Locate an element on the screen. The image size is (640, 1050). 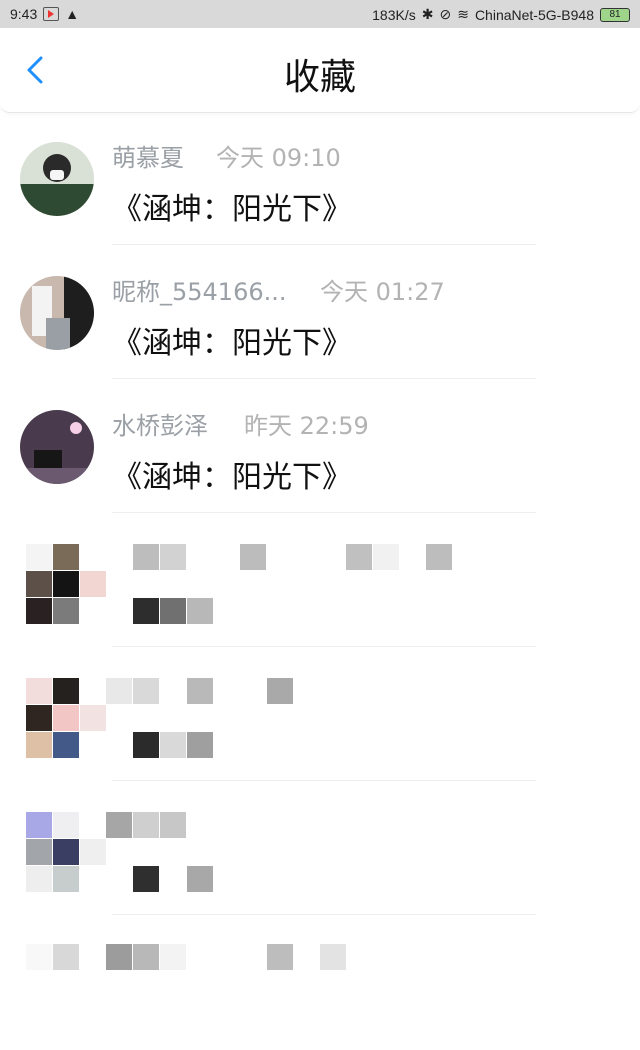
app-header: 收藏 is located at coordinates (320, 70).